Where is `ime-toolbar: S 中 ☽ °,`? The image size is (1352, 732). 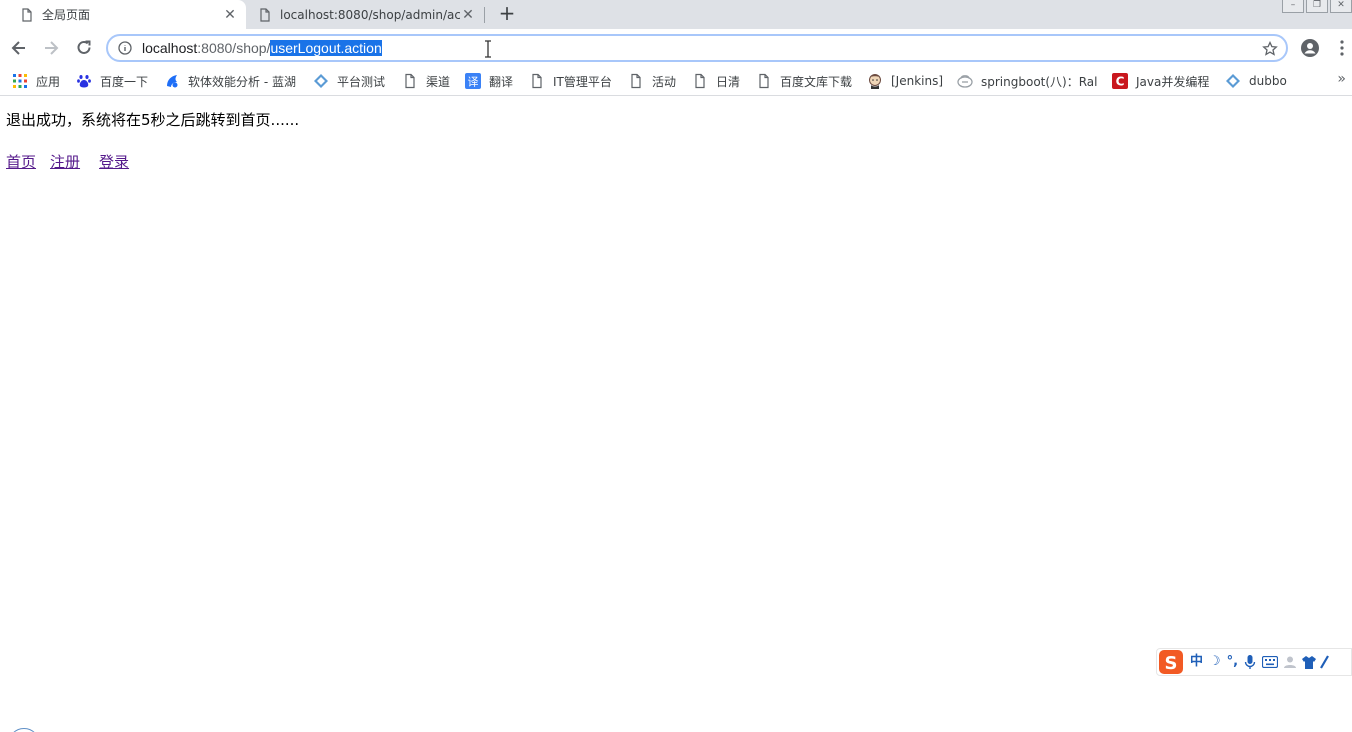 ime-toolbar: S 中 ☽ °, is located at coordinates (1254, 662).